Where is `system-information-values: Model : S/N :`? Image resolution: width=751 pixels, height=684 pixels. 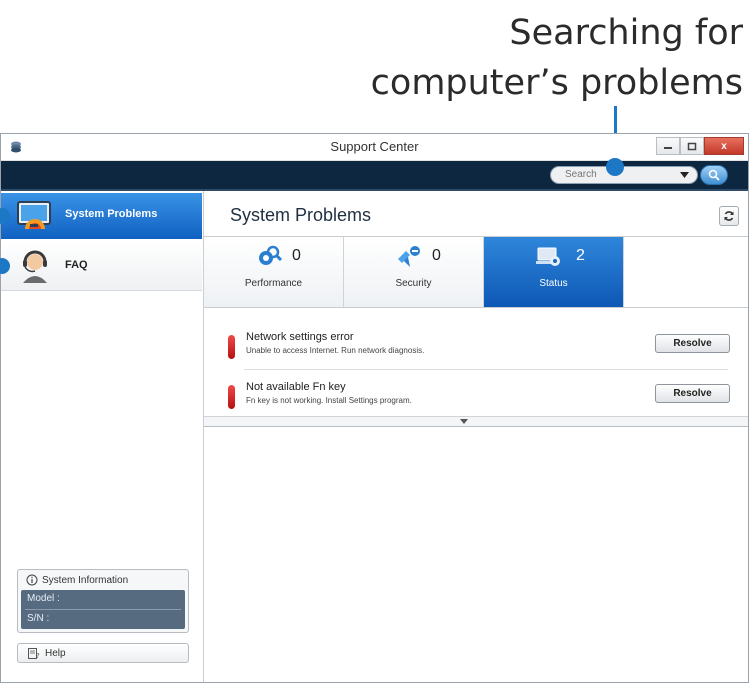
system-information-values: Model : S/N : is located at coordinates (103, 609).